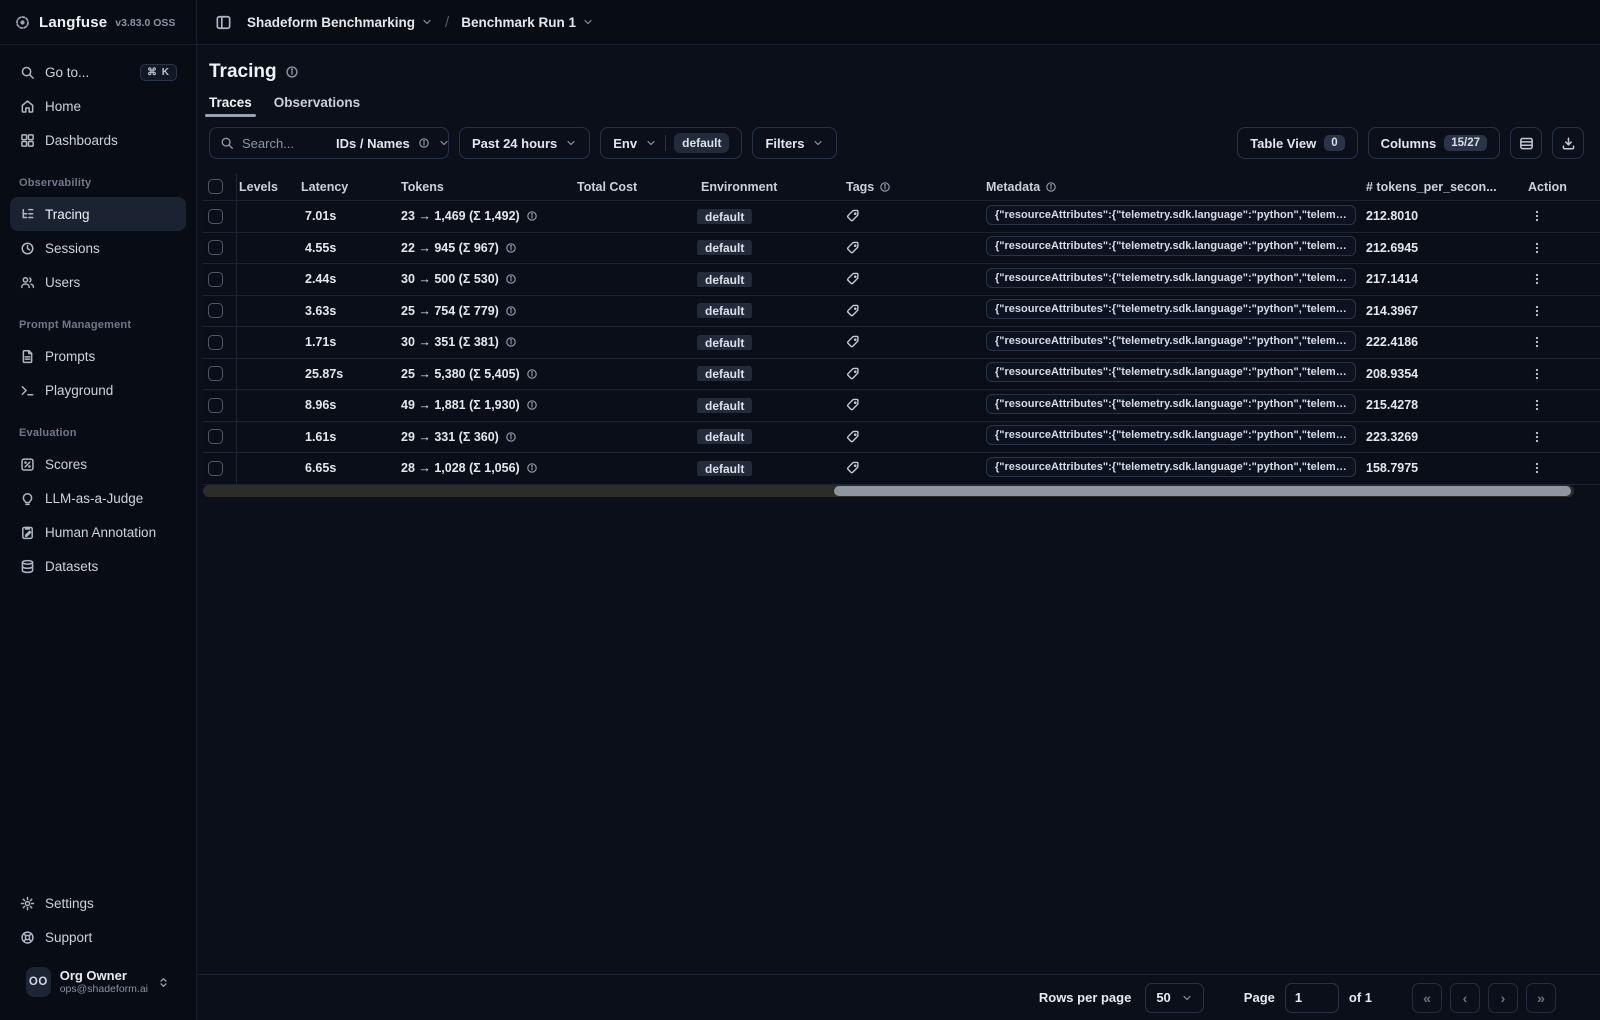 The image size is (1600, 1020). I want to click on column-header-tags: Tags, so click(908, 187).